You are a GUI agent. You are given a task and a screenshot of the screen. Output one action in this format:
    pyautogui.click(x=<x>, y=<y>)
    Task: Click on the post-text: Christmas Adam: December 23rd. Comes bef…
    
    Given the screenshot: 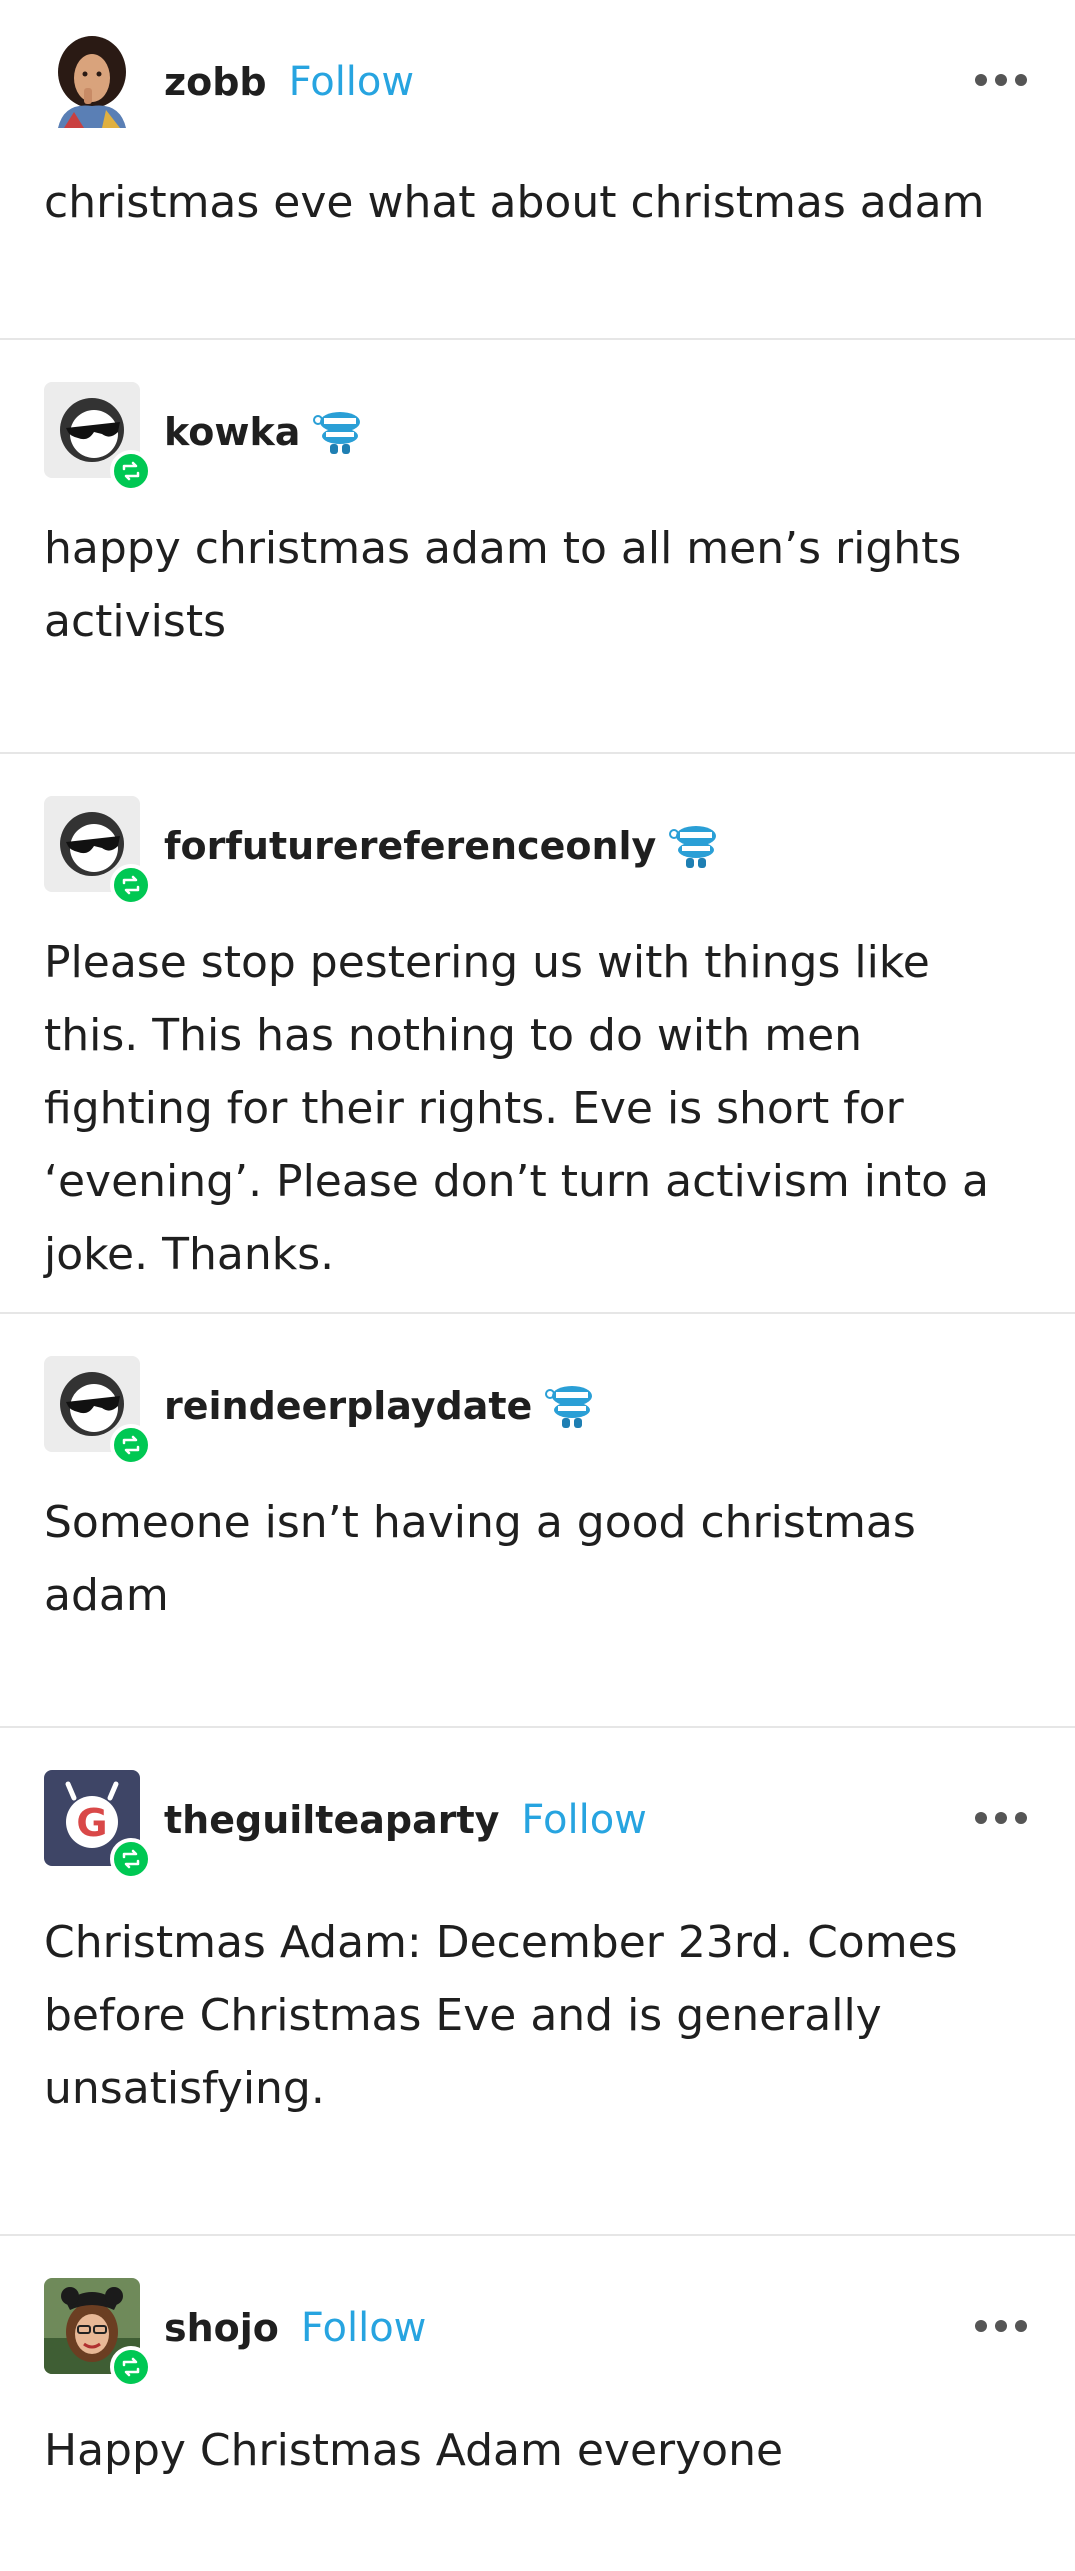 What is the action you would take?
    pyautogui.click(x=501, y=2015)
    